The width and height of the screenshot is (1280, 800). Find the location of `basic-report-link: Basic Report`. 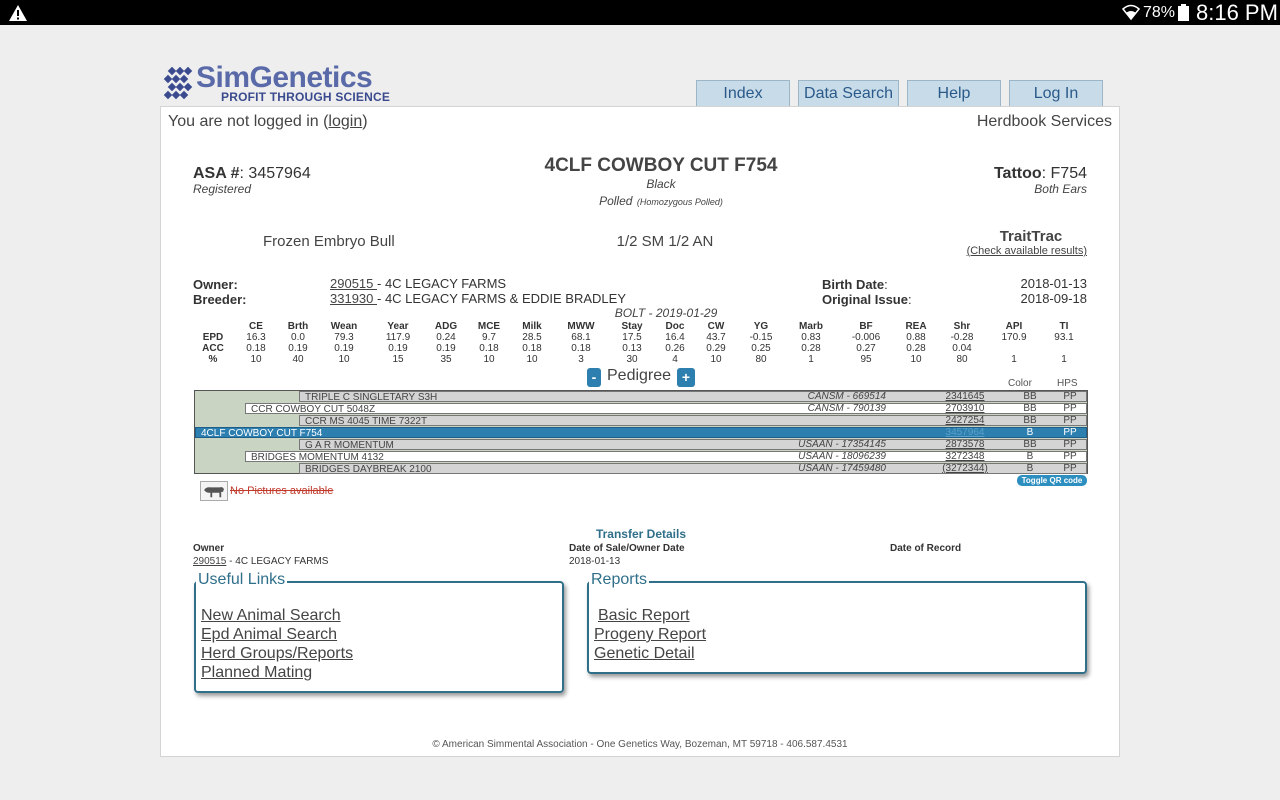

basic-report-link: Basic Report is located at coordinates (644, 616).